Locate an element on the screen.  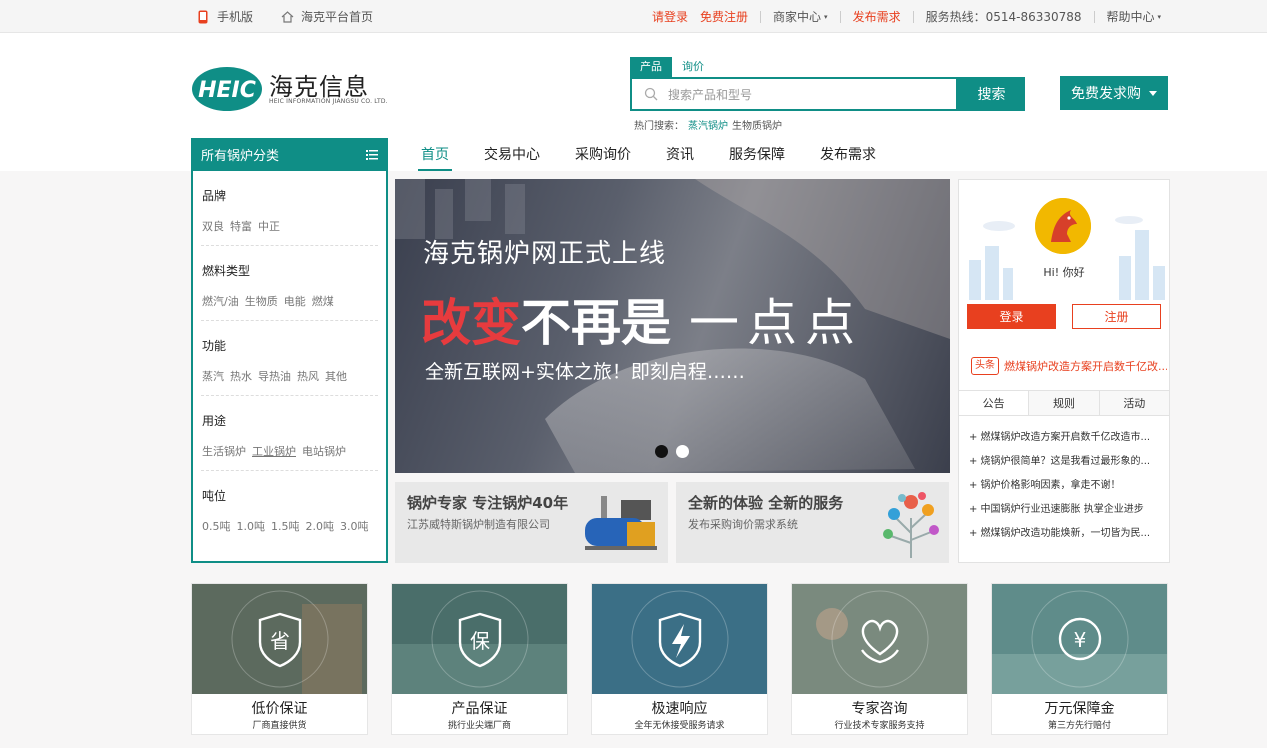
banner-slogan-red: 改变 is located at coordinates (471, 323).